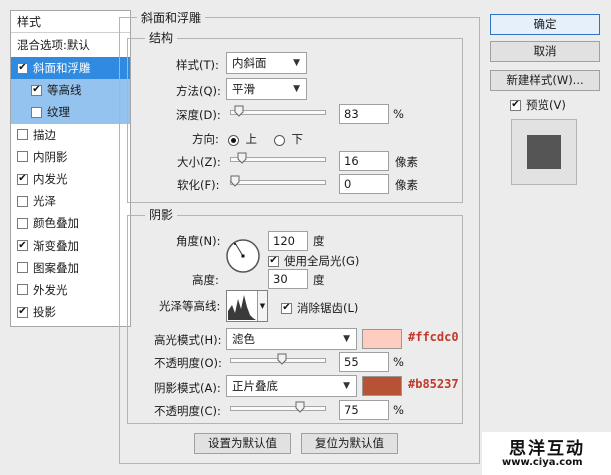 The image size is (611, 475). I want to click on soften-unit: 像素, so click(406, 185).